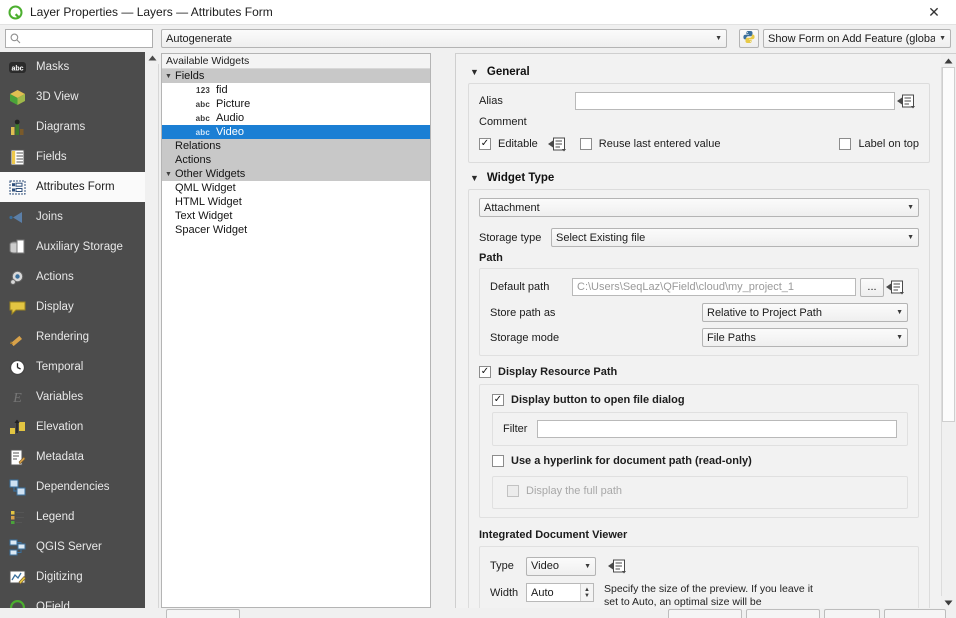  What do you see at coordinates (152, 58) in the screenshot?
I see `sidebar-scroll-up-button` at bounding box center [152, 58].